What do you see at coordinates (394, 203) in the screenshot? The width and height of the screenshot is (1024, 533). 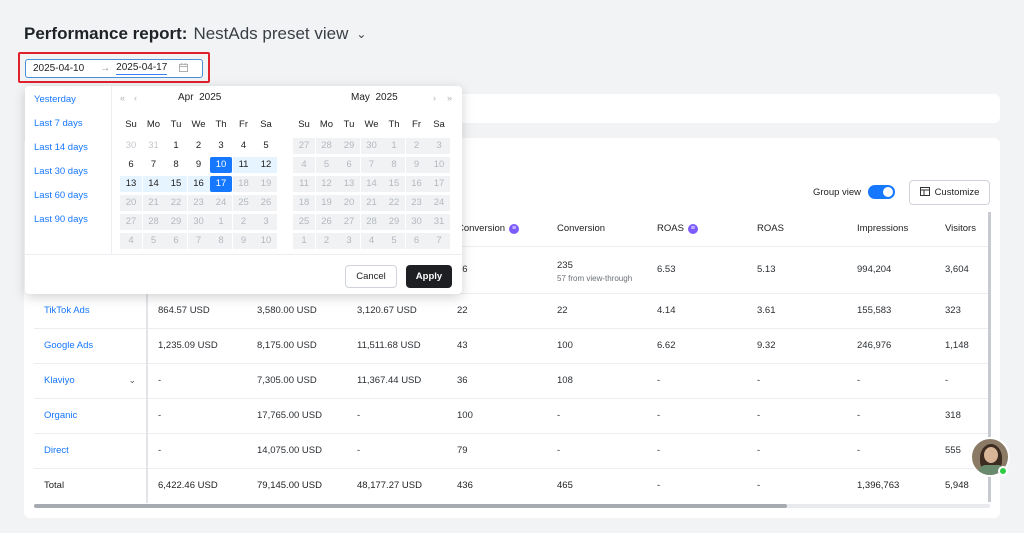 I see `calendar-day: 22` at bounding box center [394, 203].